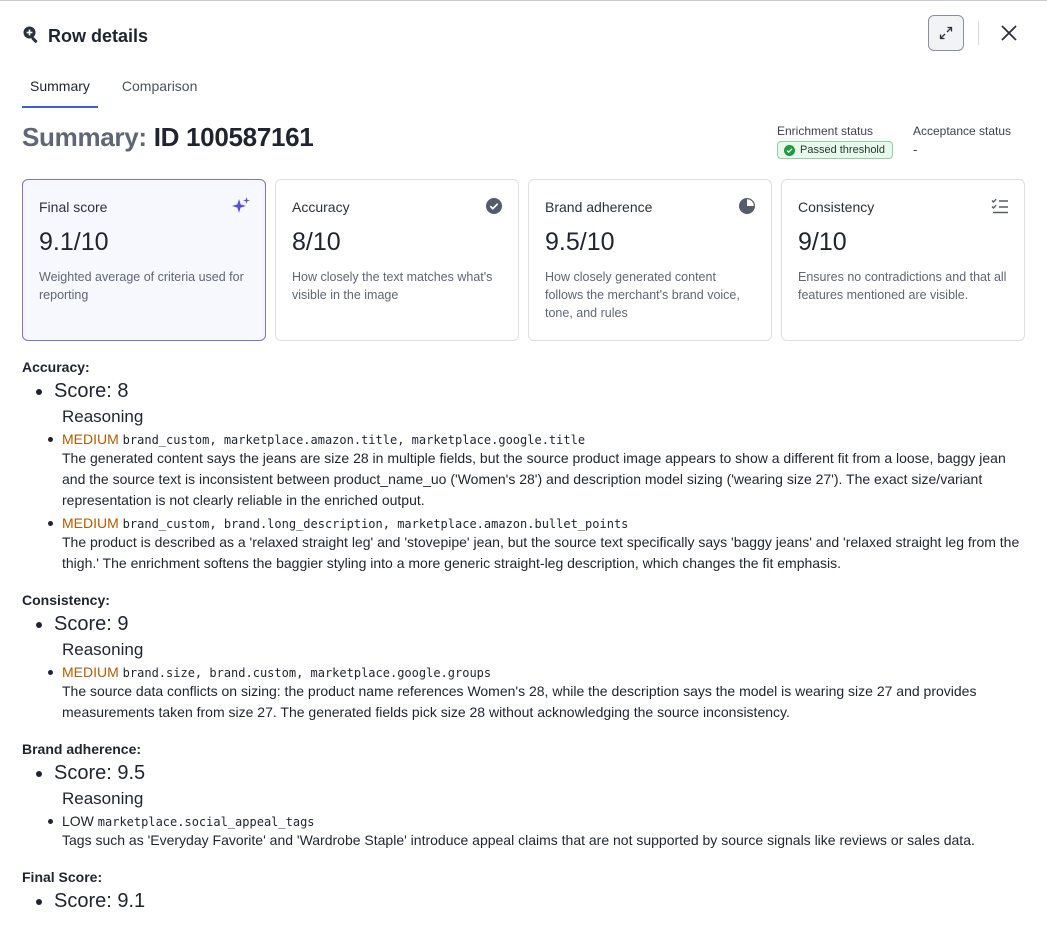 This screenshot has width=1047, height=950. Describe the element at coordinates (78, 821) in the screenshot. I see `severity-label: LOW` at that location.